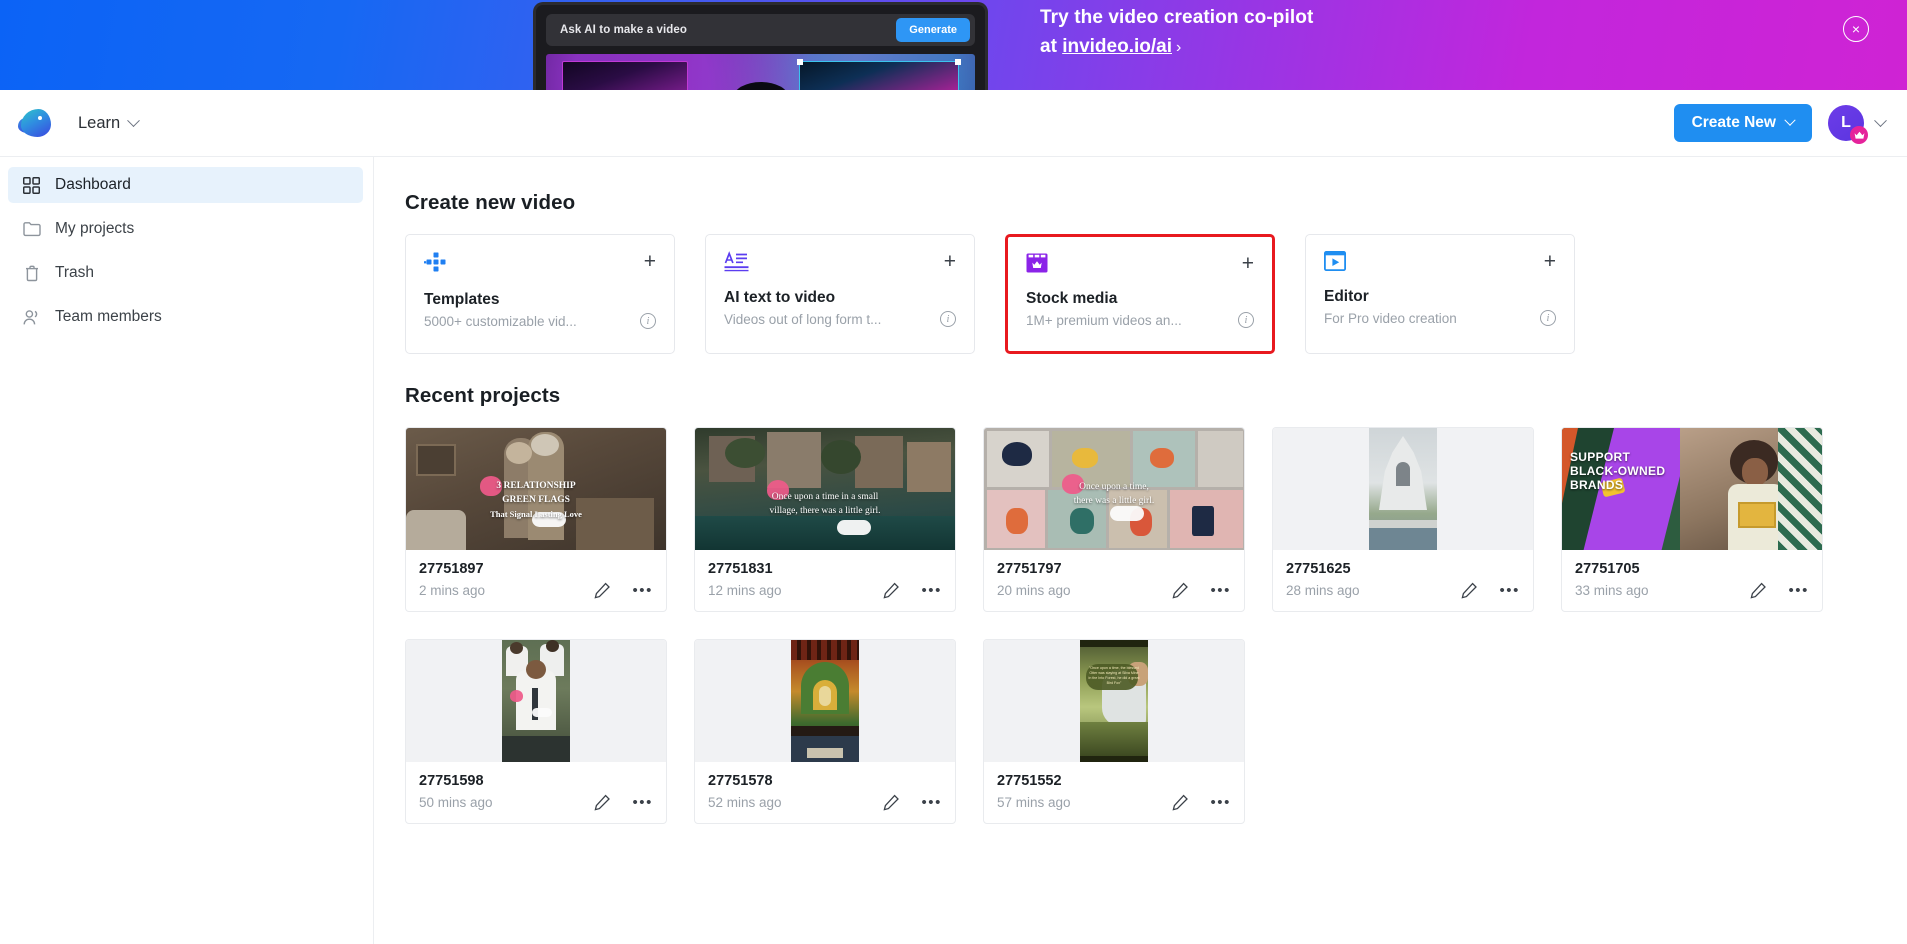 Image resolution: width=1907 pixels, height=944 pixels. I want to click on promo-device-mockup: Ask AI to make a video Generate, so click(760, 46).